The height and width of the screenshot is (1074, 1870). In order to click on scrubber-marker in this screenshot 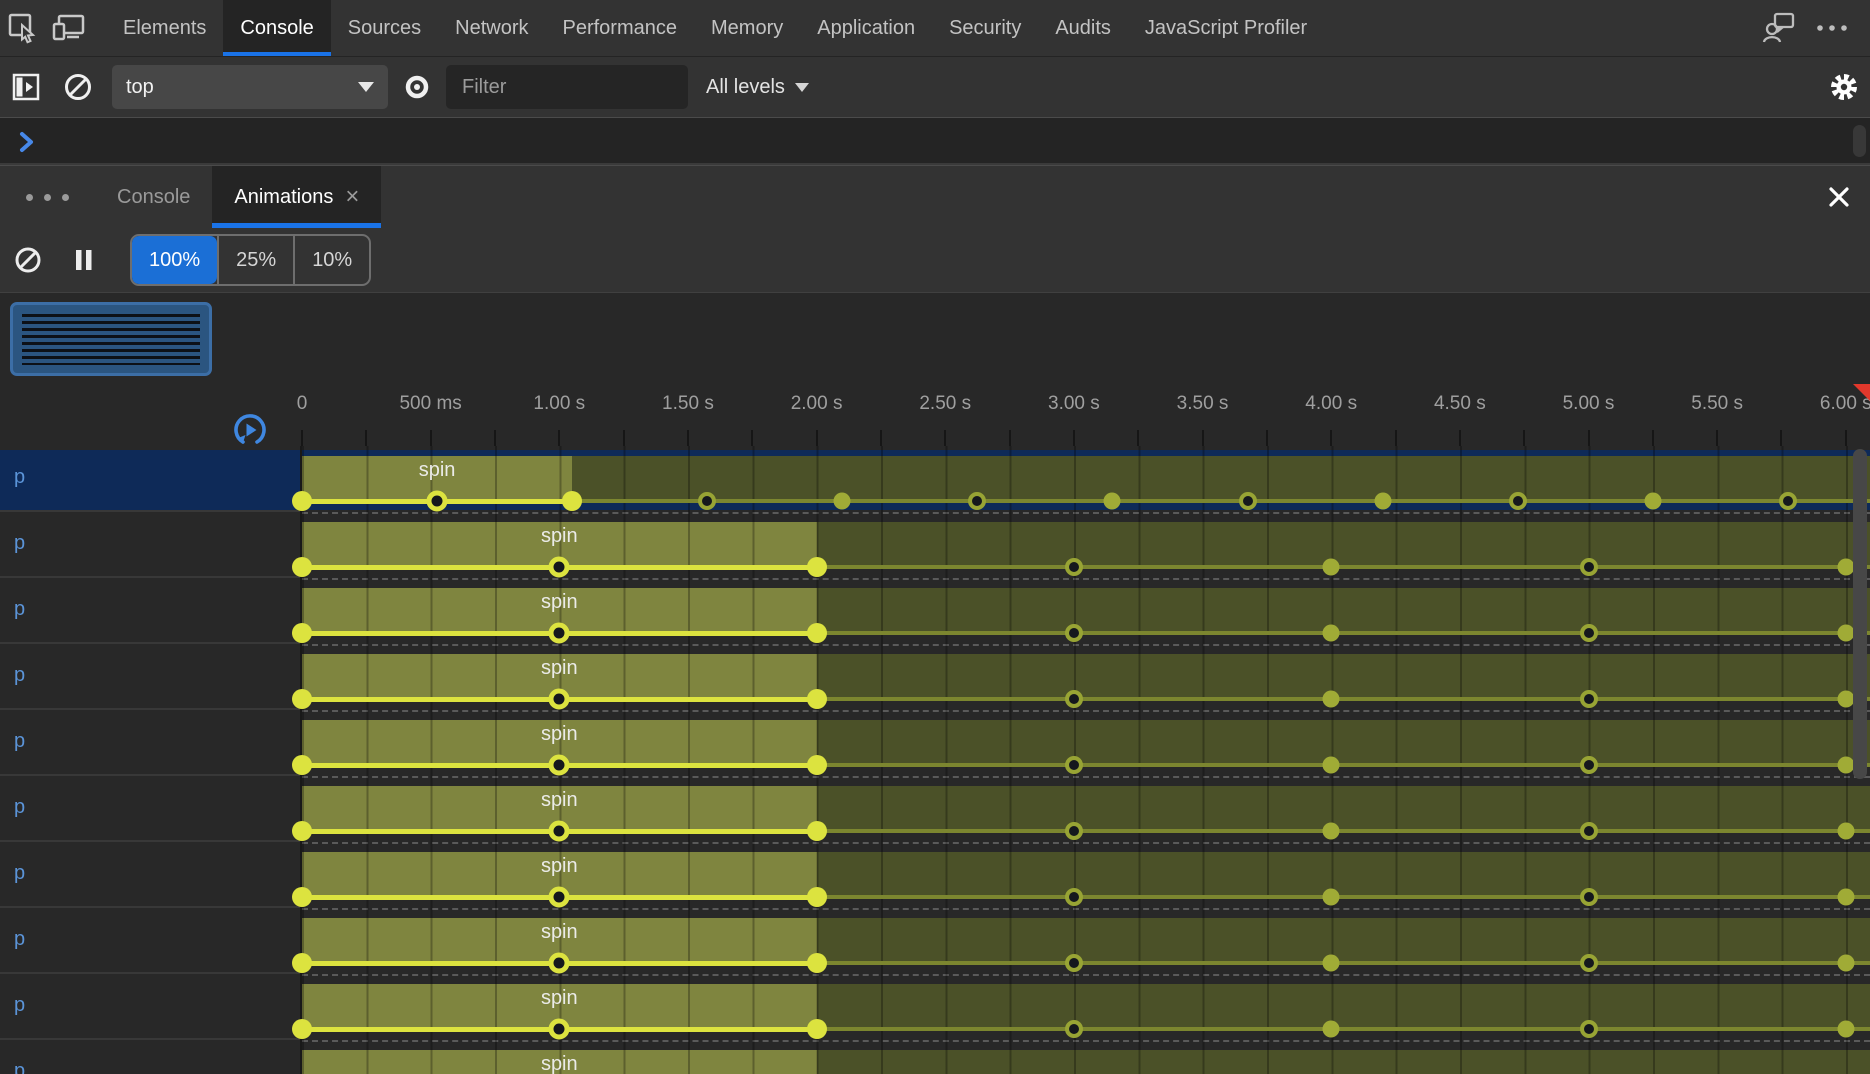, I will do `click(1861, 392)`.